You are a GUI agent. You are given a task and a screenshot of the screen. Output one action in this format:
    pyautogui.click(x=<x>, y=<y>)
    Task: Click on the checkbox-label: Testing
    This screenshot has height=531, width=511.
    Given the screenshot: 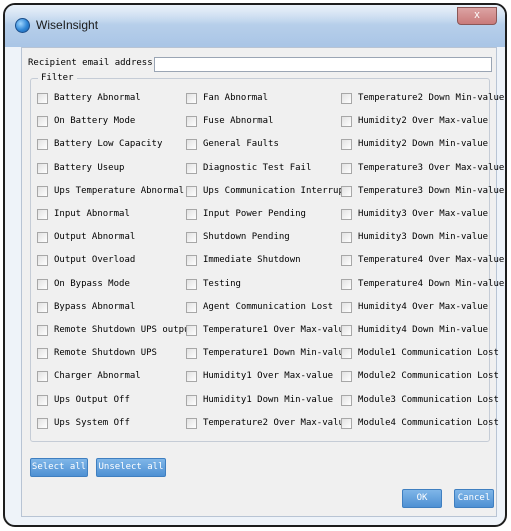 What is the action you would take?
    pyautogui.click(x=222, y=283)
    